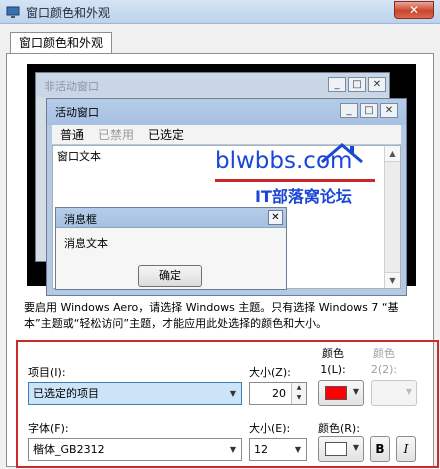 Image resolution: width=440 pixels, height=469 pixels. I want to click on inactive-caption: 非活动窗口 _ □ ✕, so click(212, 85).